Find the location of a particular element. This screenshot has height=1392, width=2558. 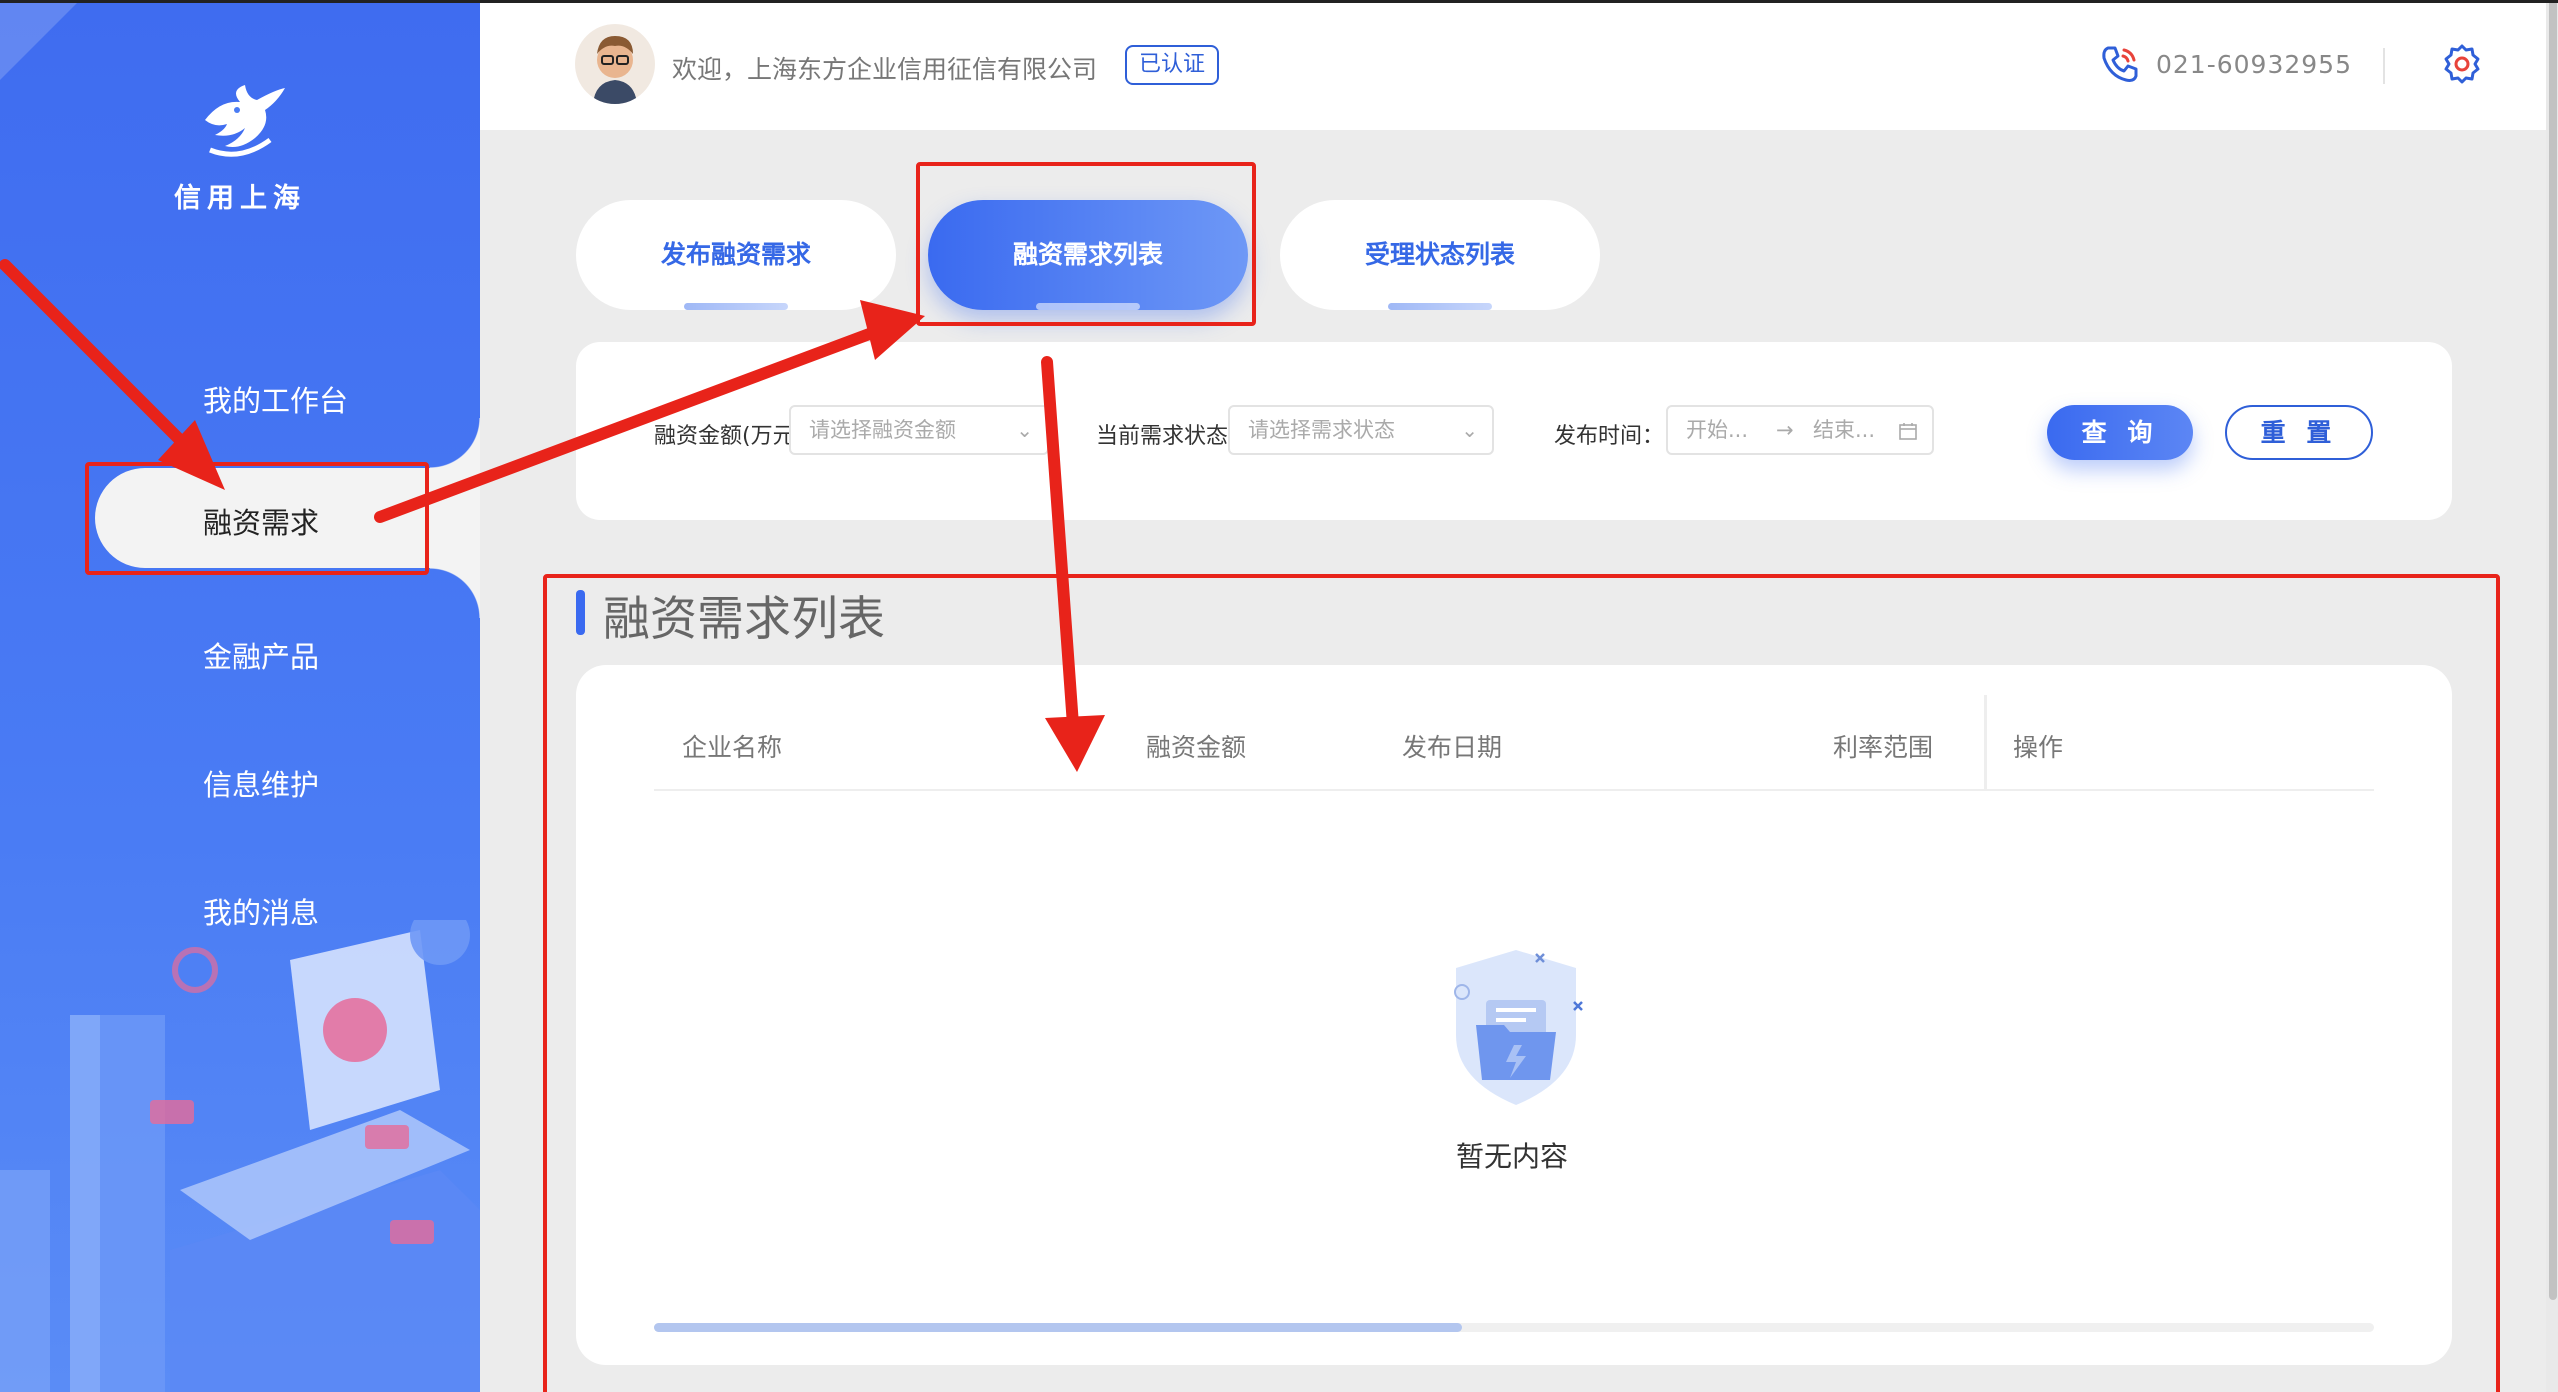

sidebar-item-info-maintenance: 信息维护 is located at coordinates (240, 779).